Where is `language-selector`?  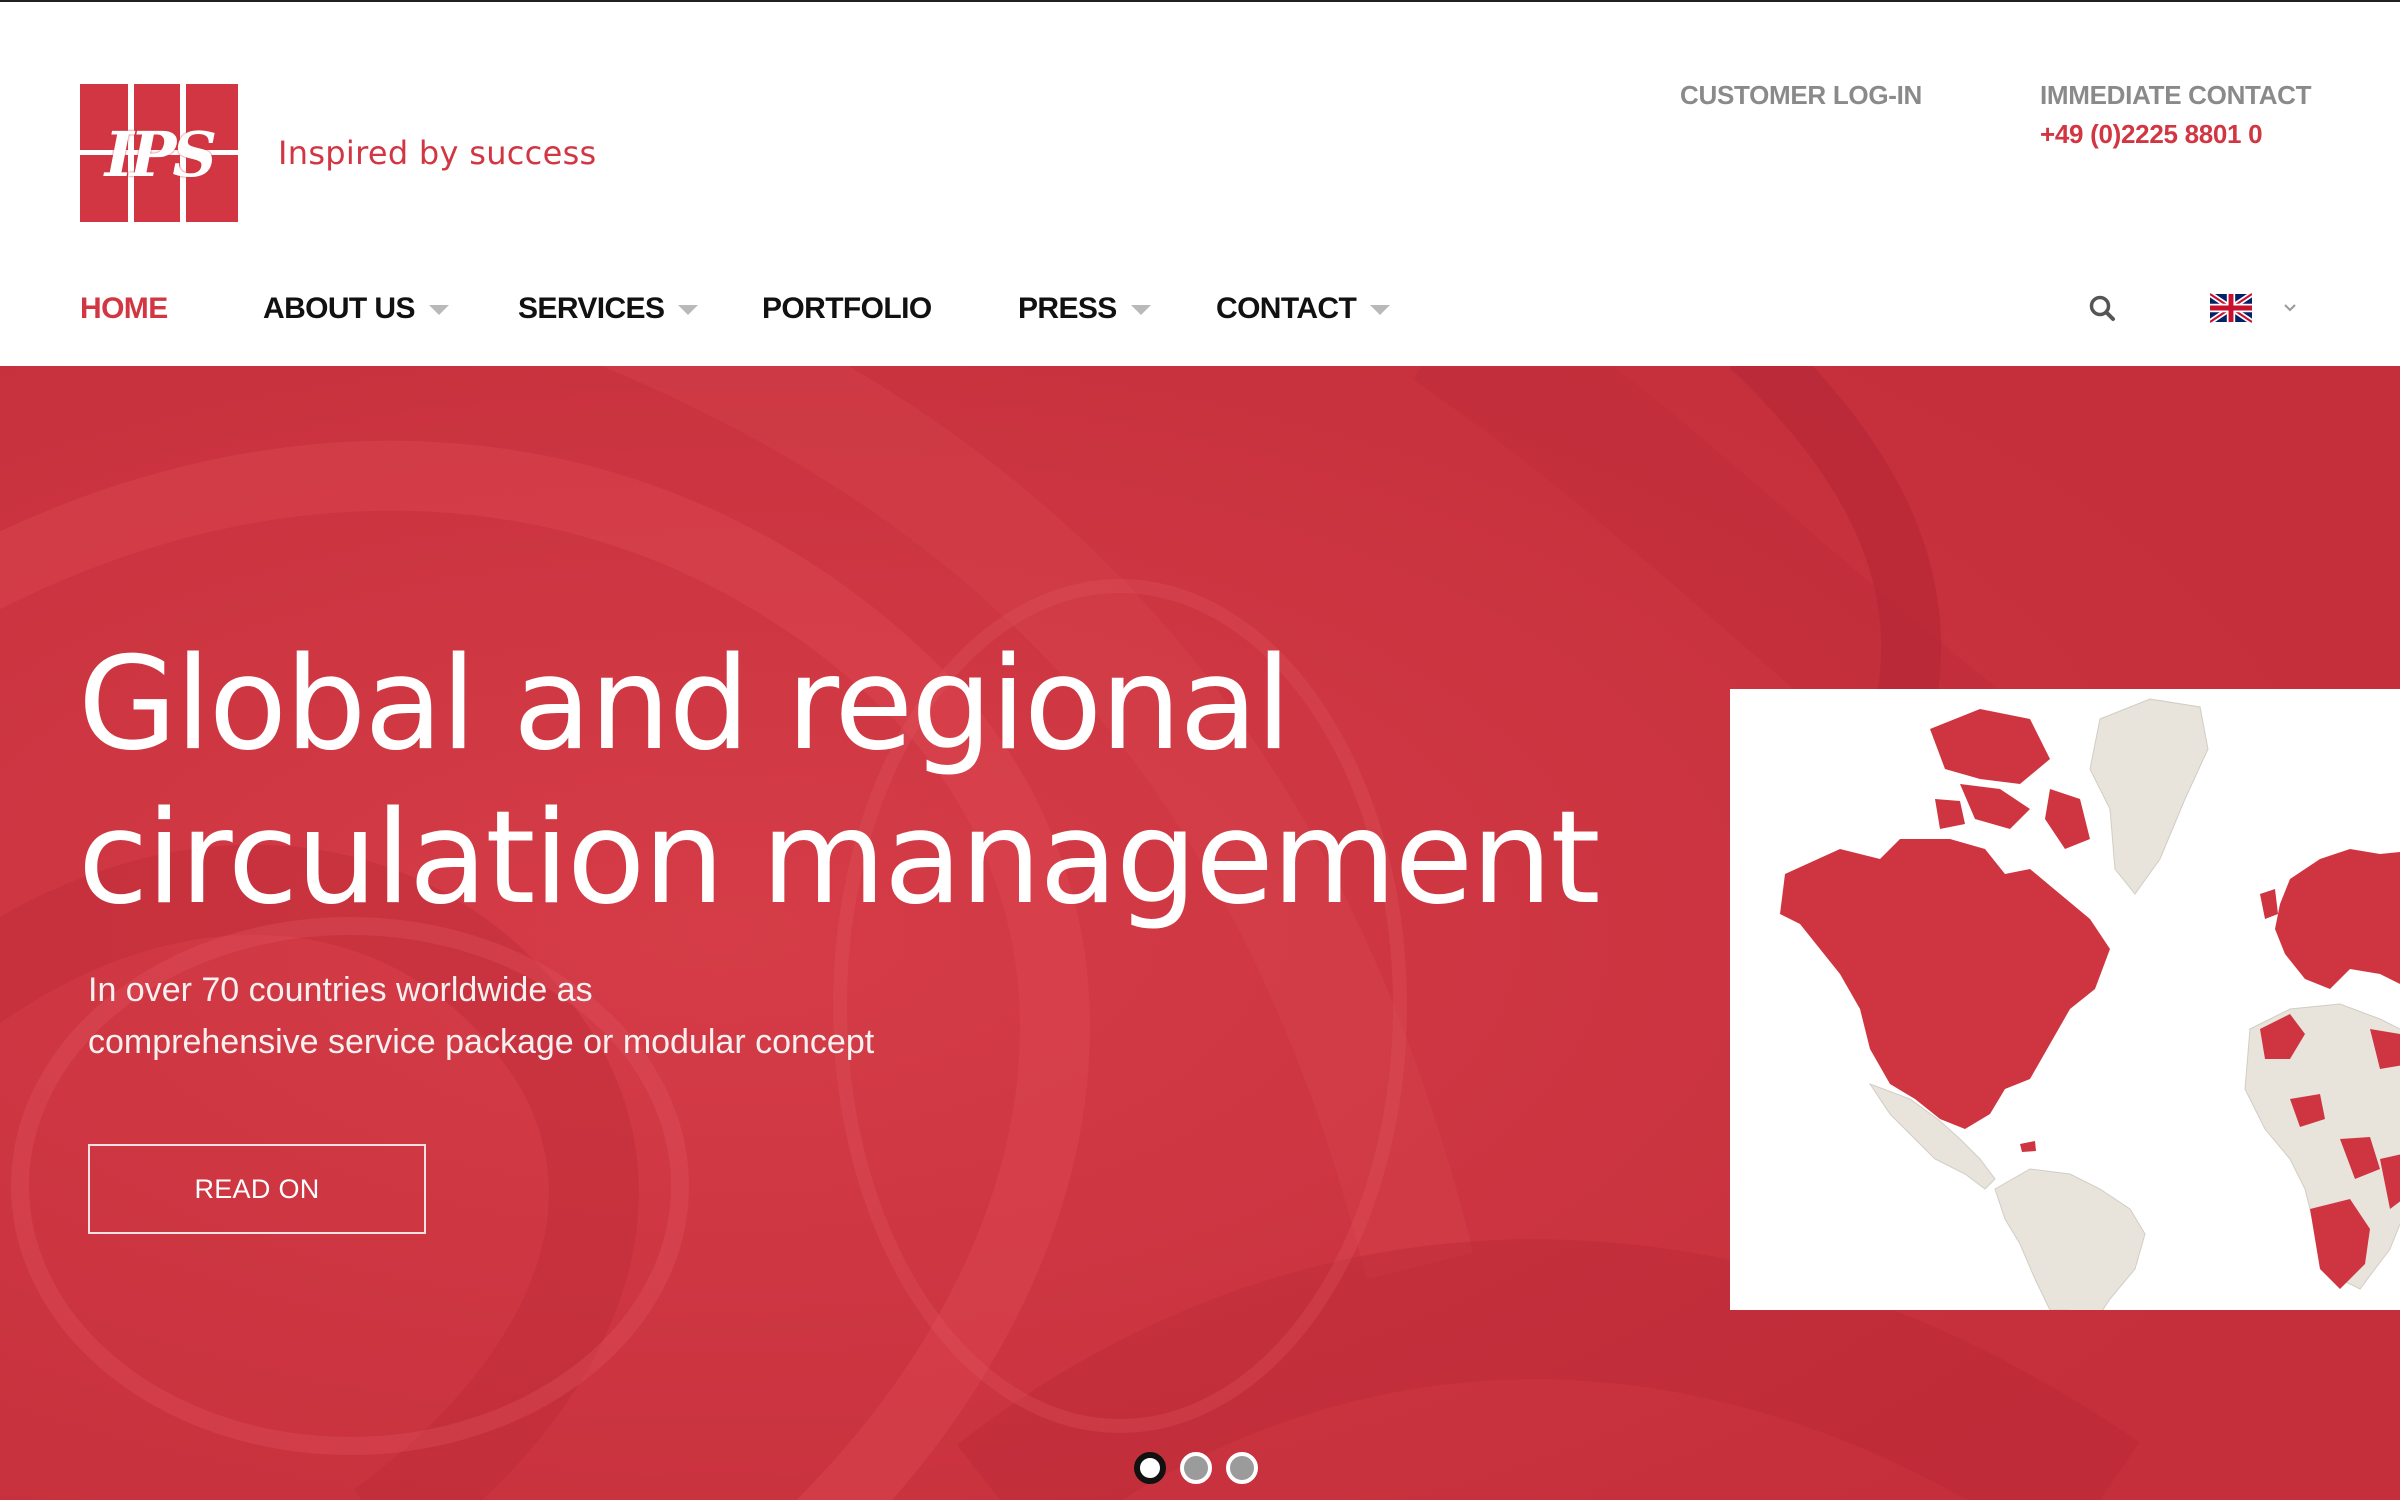
language-selector is located at coordinates (2254, 308).